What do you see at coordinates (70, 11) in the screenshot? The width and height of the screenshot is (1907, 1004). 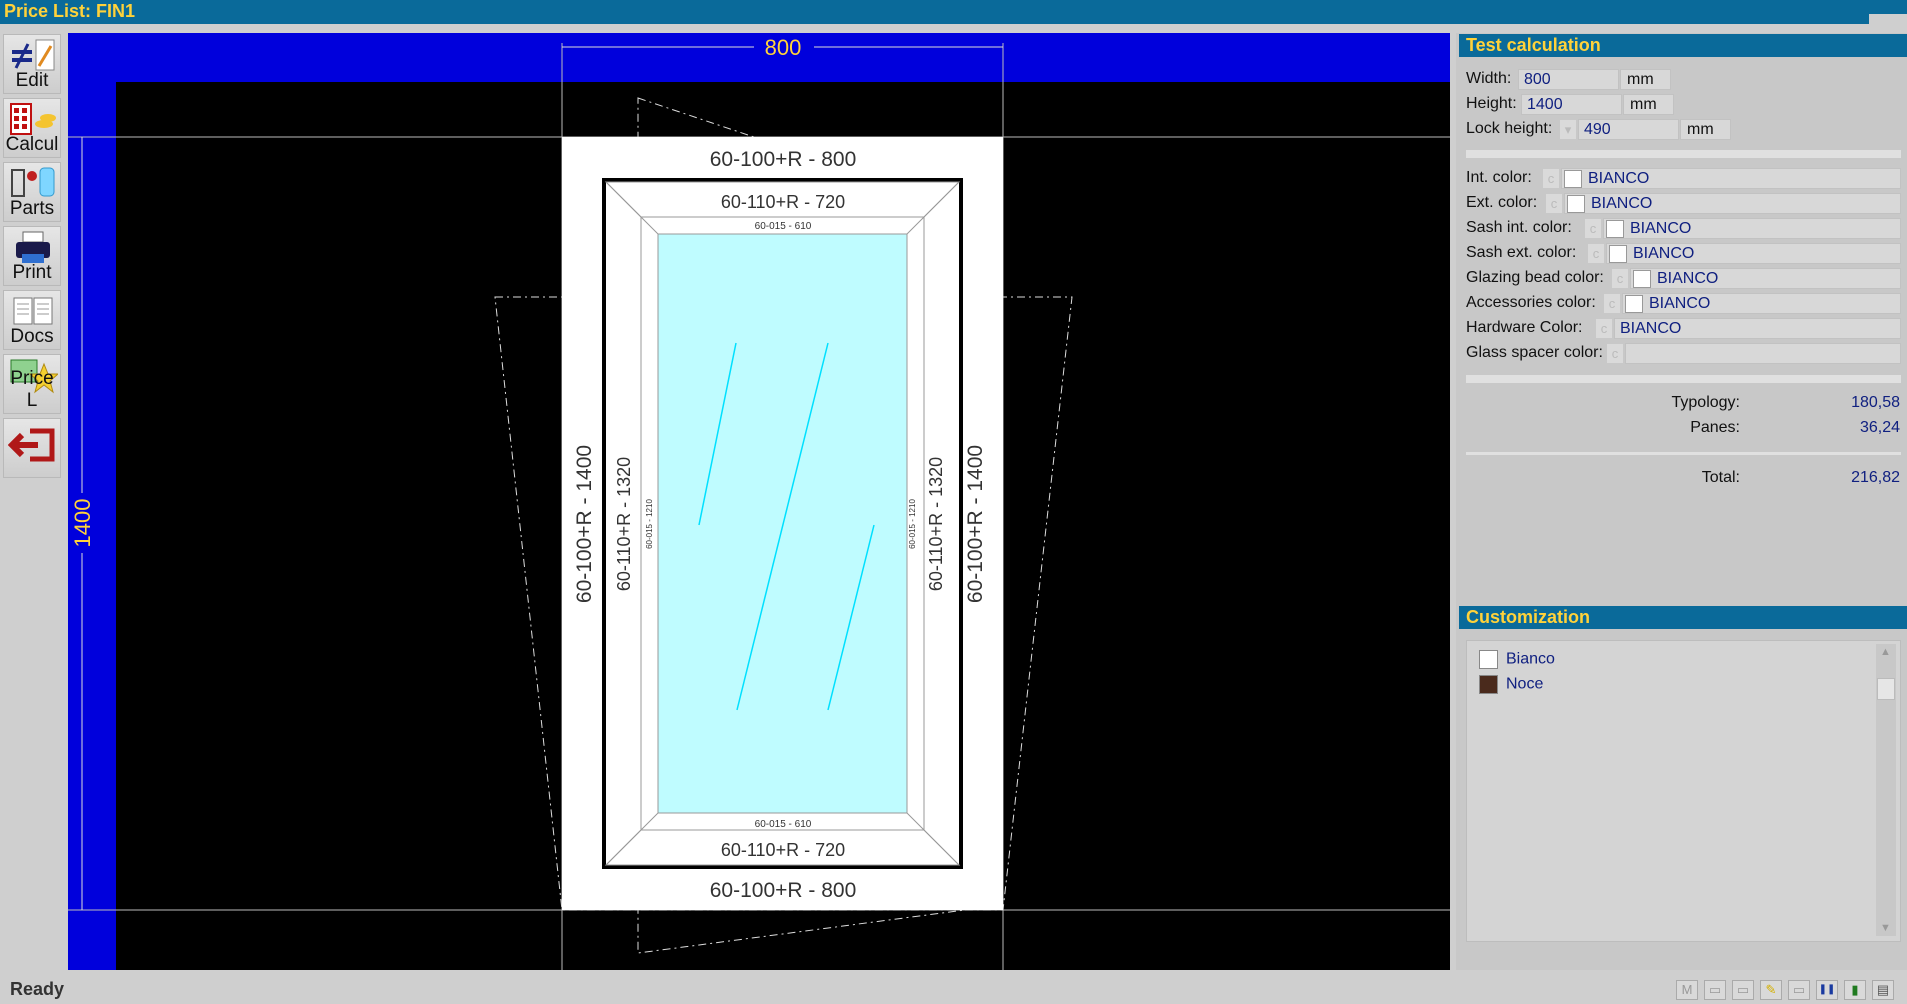 I see `window-title: Price List: FIN1` at bounding box center [70, 11].